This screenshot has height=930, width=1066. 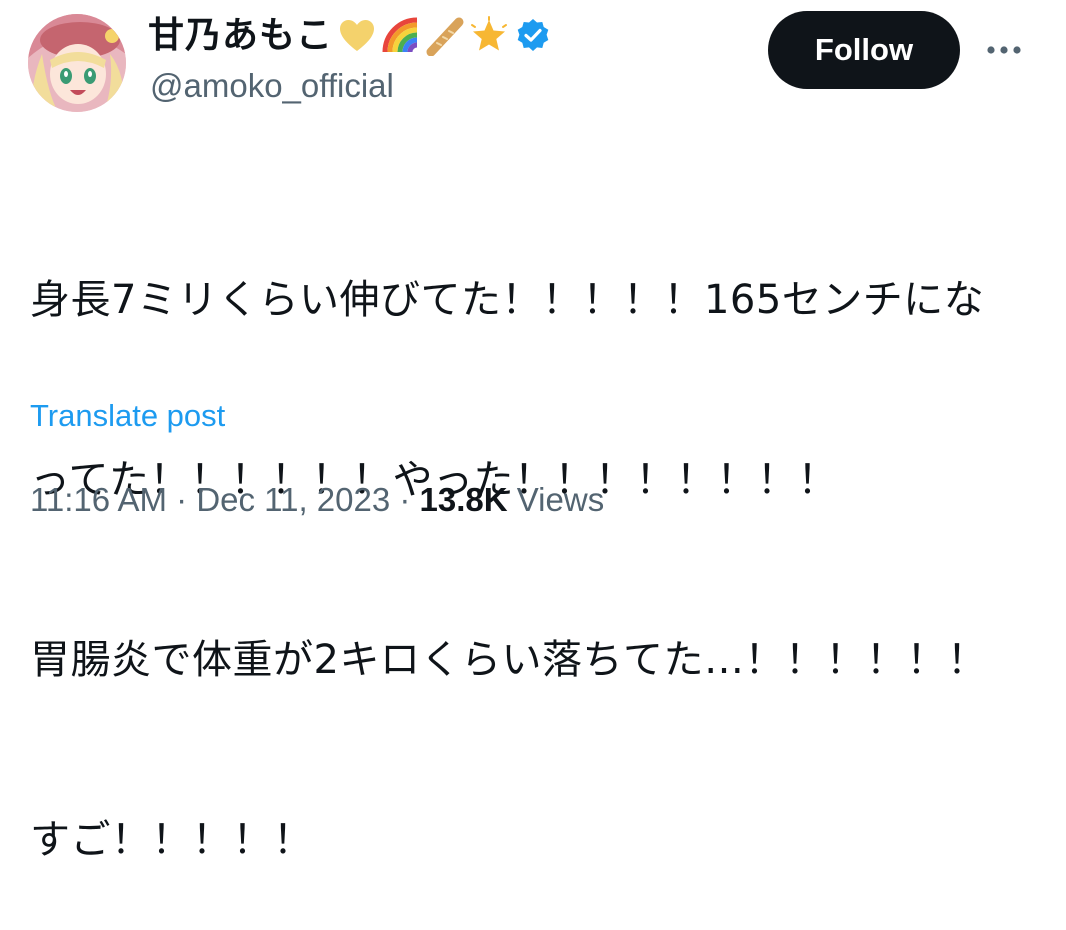 I want to click on tweet-meta: 11:16 AM · Dec 11, 2023 · 13.8K Views, so click(x=317, y=500).